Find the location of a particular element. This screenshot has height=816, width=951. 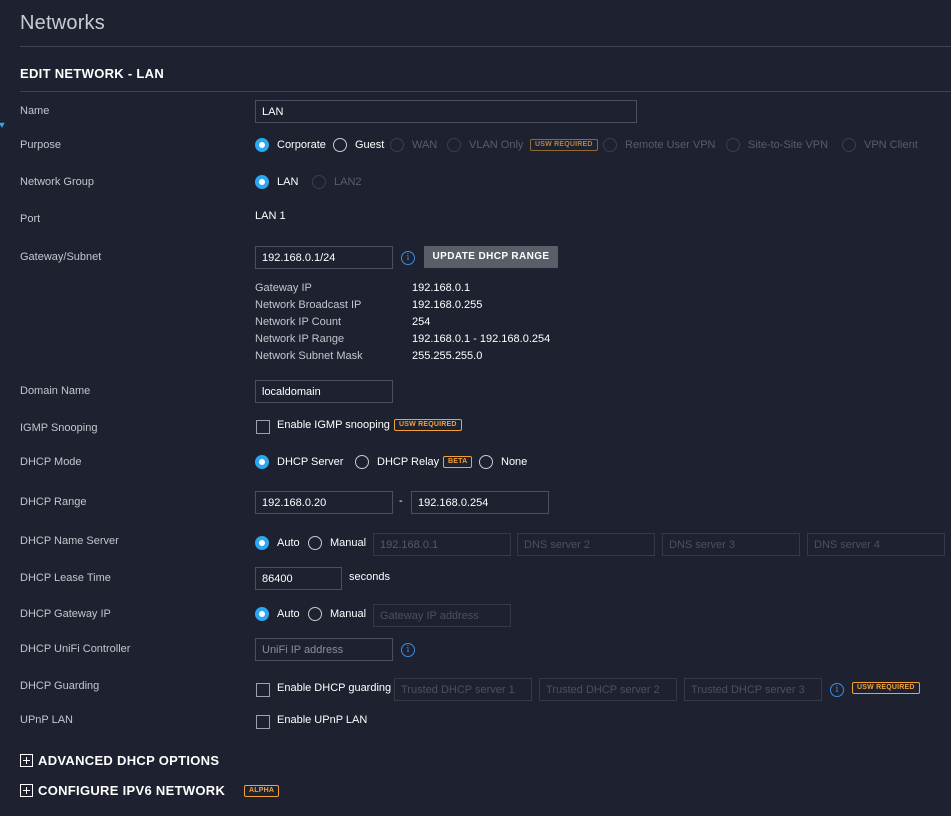

purpose-site-vpn-radio is located at coordinates (733, 145).